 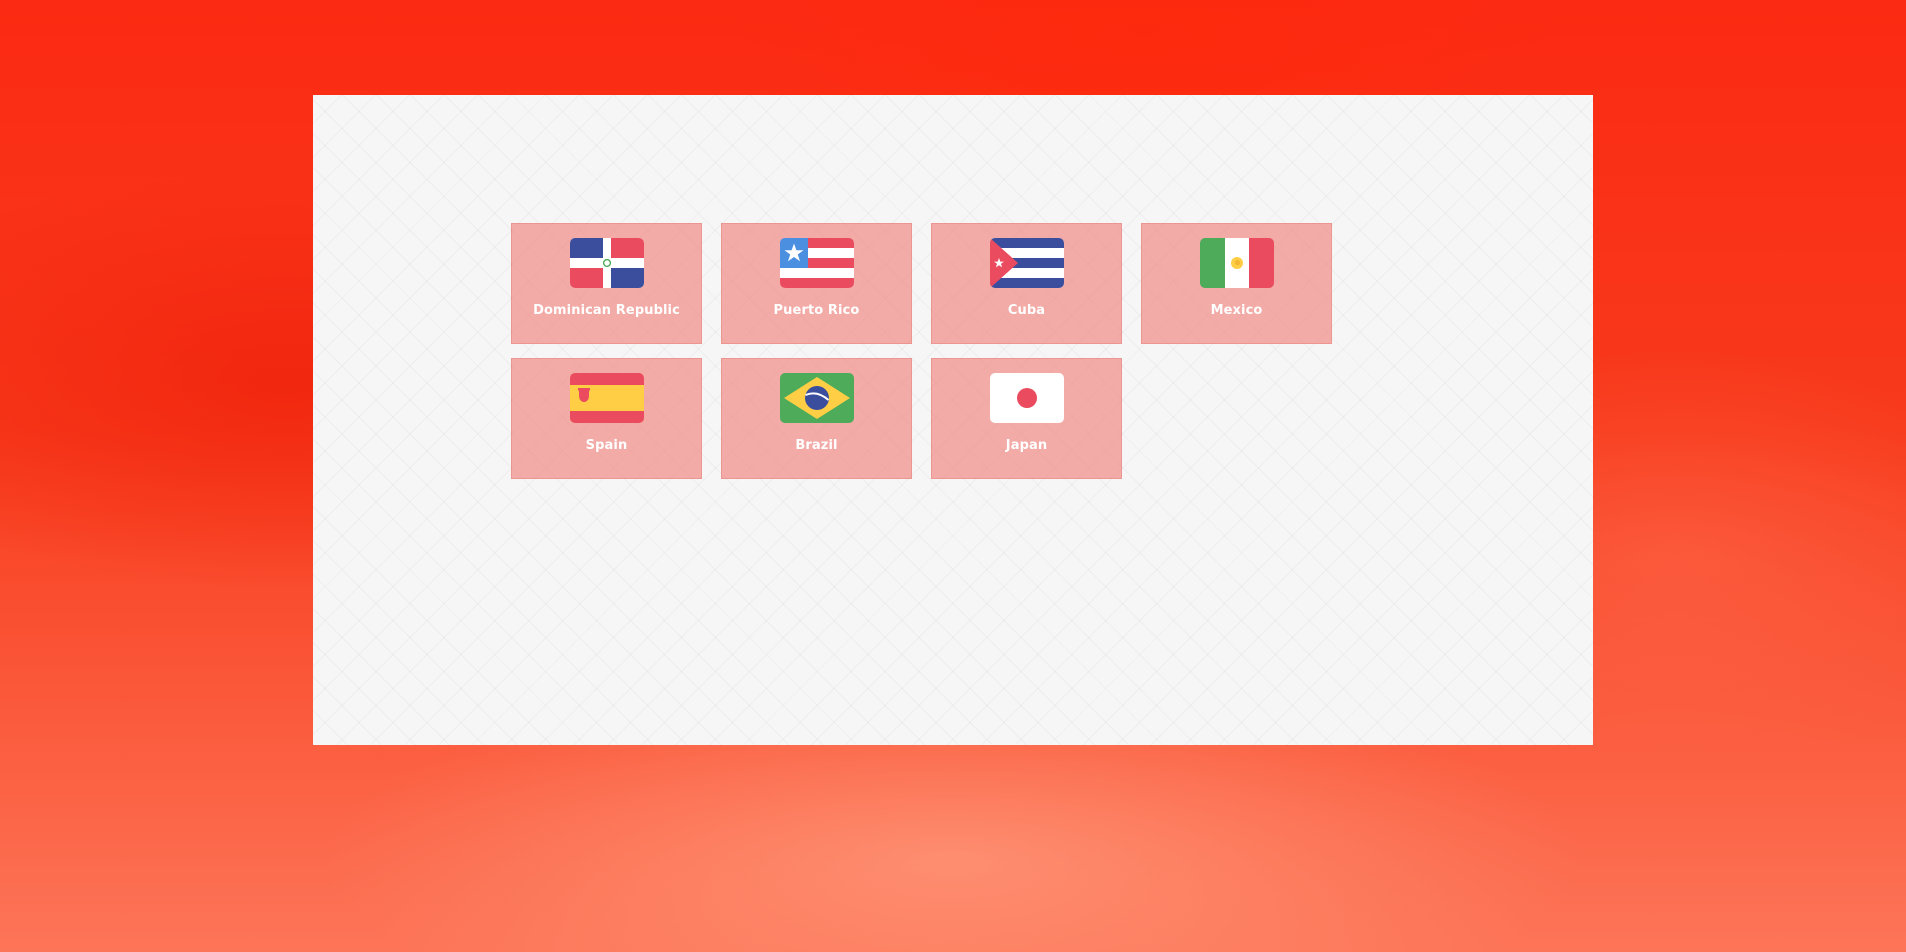 I want to click on puerto-rico-flag-icon, so click(x=816, y=263).